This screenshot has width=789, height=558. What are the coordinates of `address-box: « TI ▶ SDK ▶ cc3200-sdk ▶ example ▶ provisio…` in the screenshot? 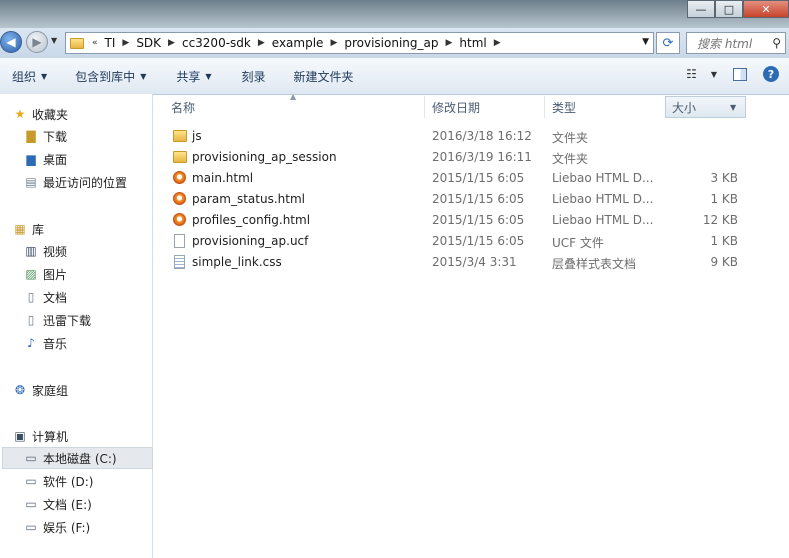 It's located at (359, 43).